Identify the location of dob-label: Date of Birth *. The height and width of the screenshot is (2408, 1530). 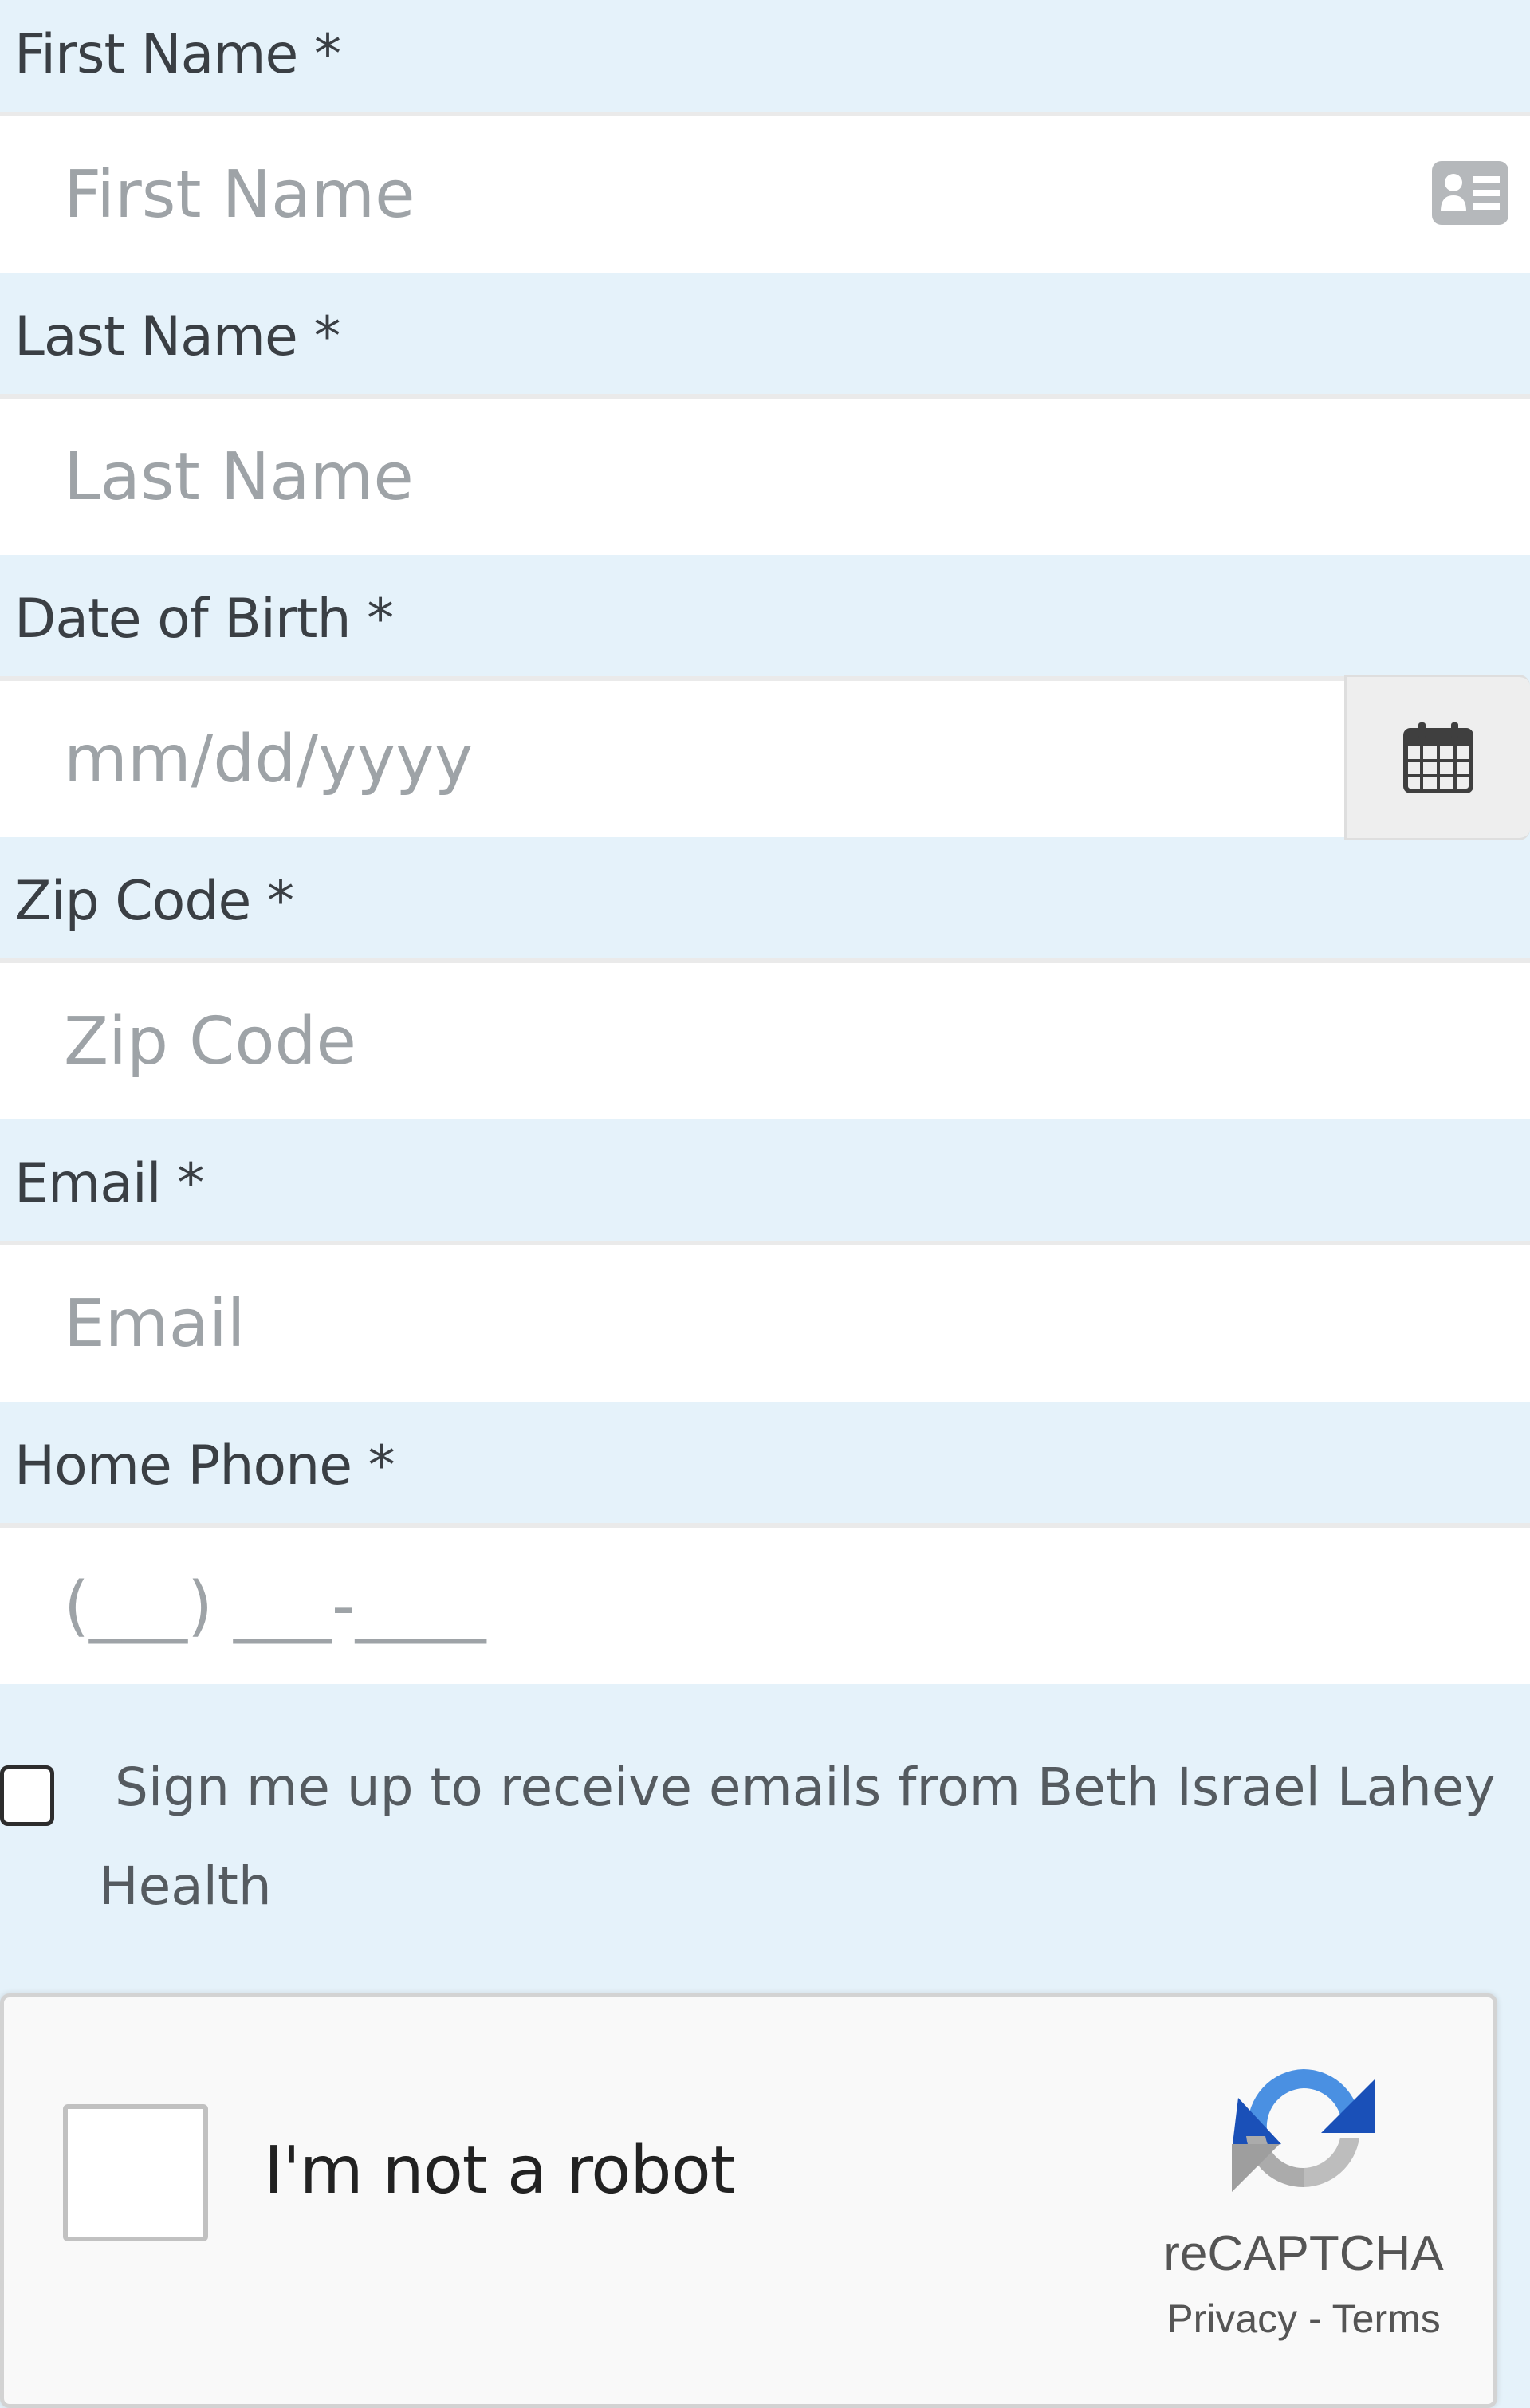
(204, 619).